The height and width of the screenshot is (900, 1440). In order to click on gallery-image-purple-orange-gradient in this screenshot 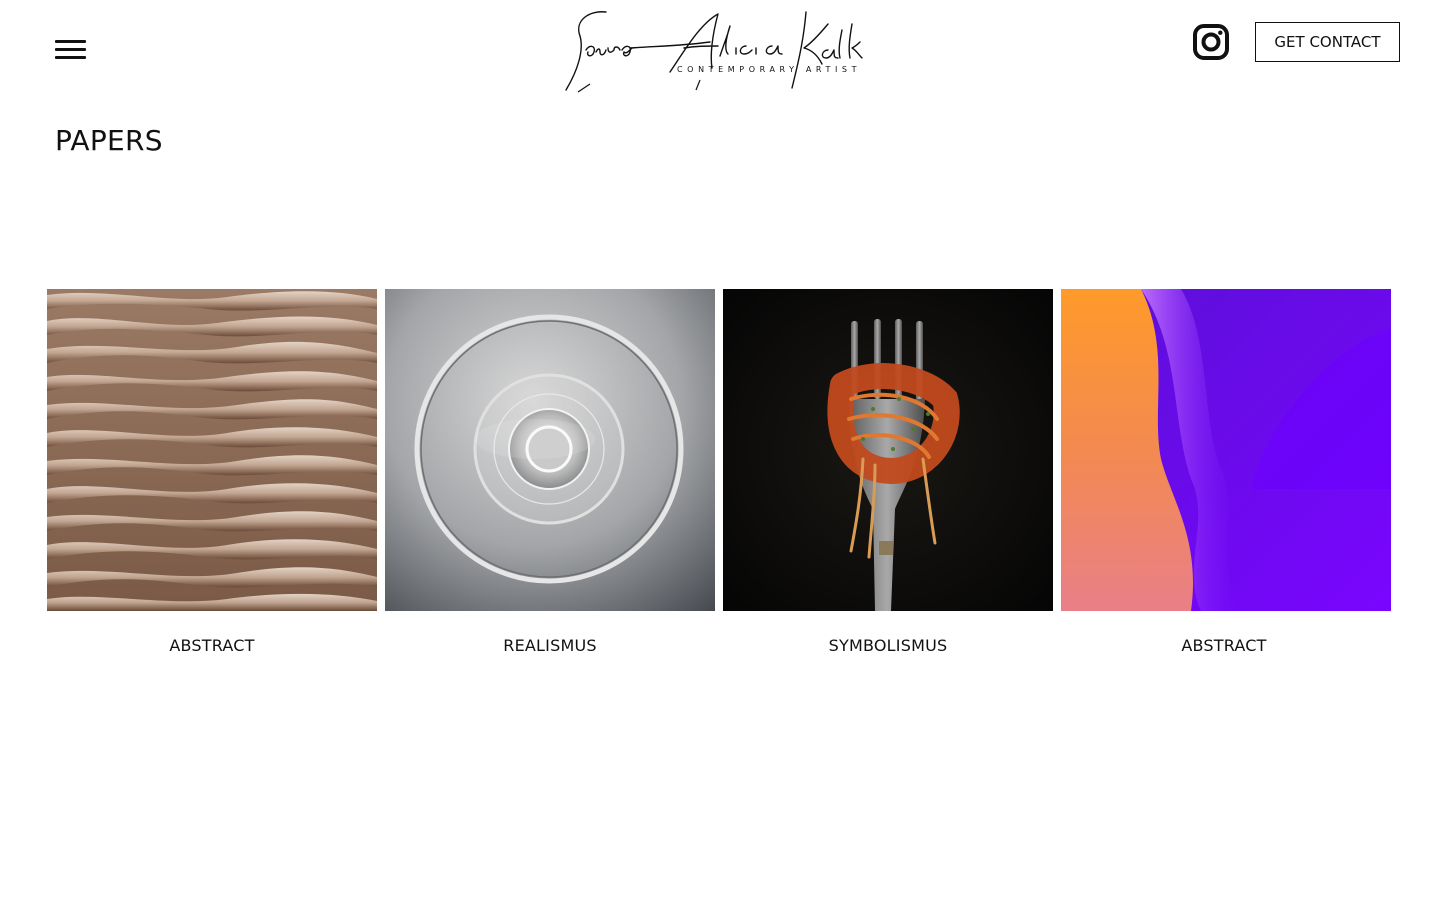, I will do `click(1226, 450)`.